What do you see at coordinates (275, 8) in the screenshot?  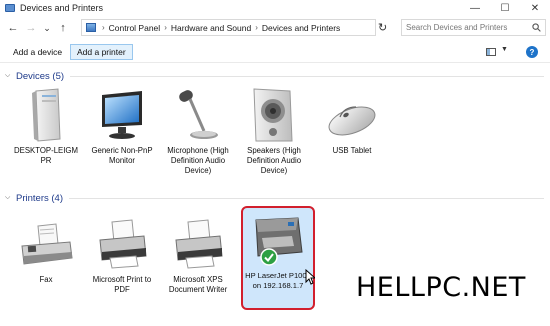 I see `title-bar: Devices and Printers — ☐ ✕` at bounding box center [275, 8].